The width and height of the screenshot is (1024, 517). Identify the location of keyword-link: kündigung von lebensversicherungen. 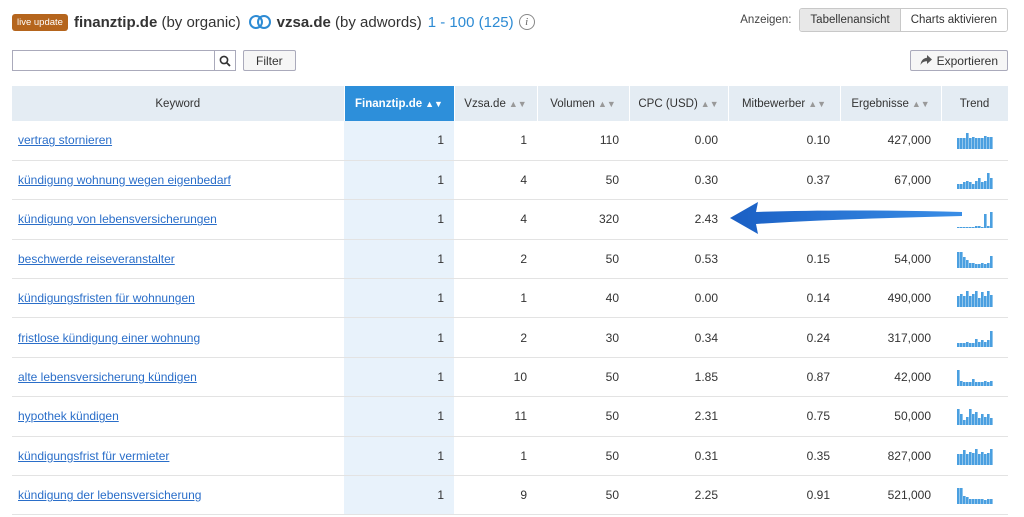
(117, 219).